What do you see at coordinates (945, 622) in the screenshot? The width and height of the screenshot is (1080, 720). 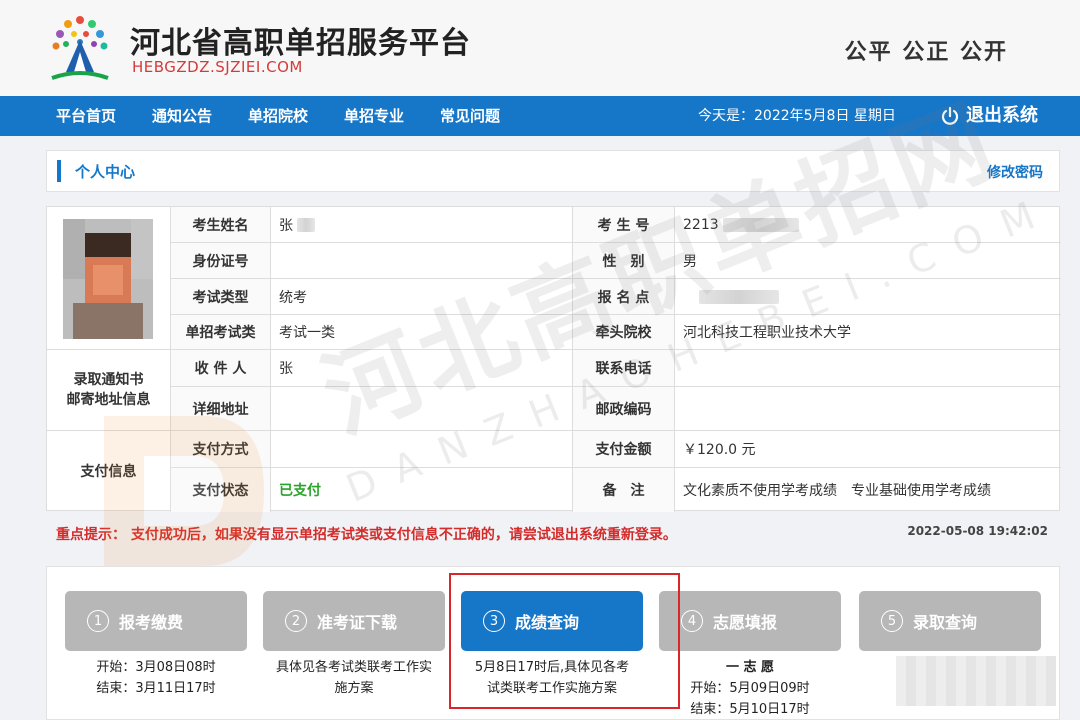 I see `step-label: 录取查询` at bounding box center [945, 622].